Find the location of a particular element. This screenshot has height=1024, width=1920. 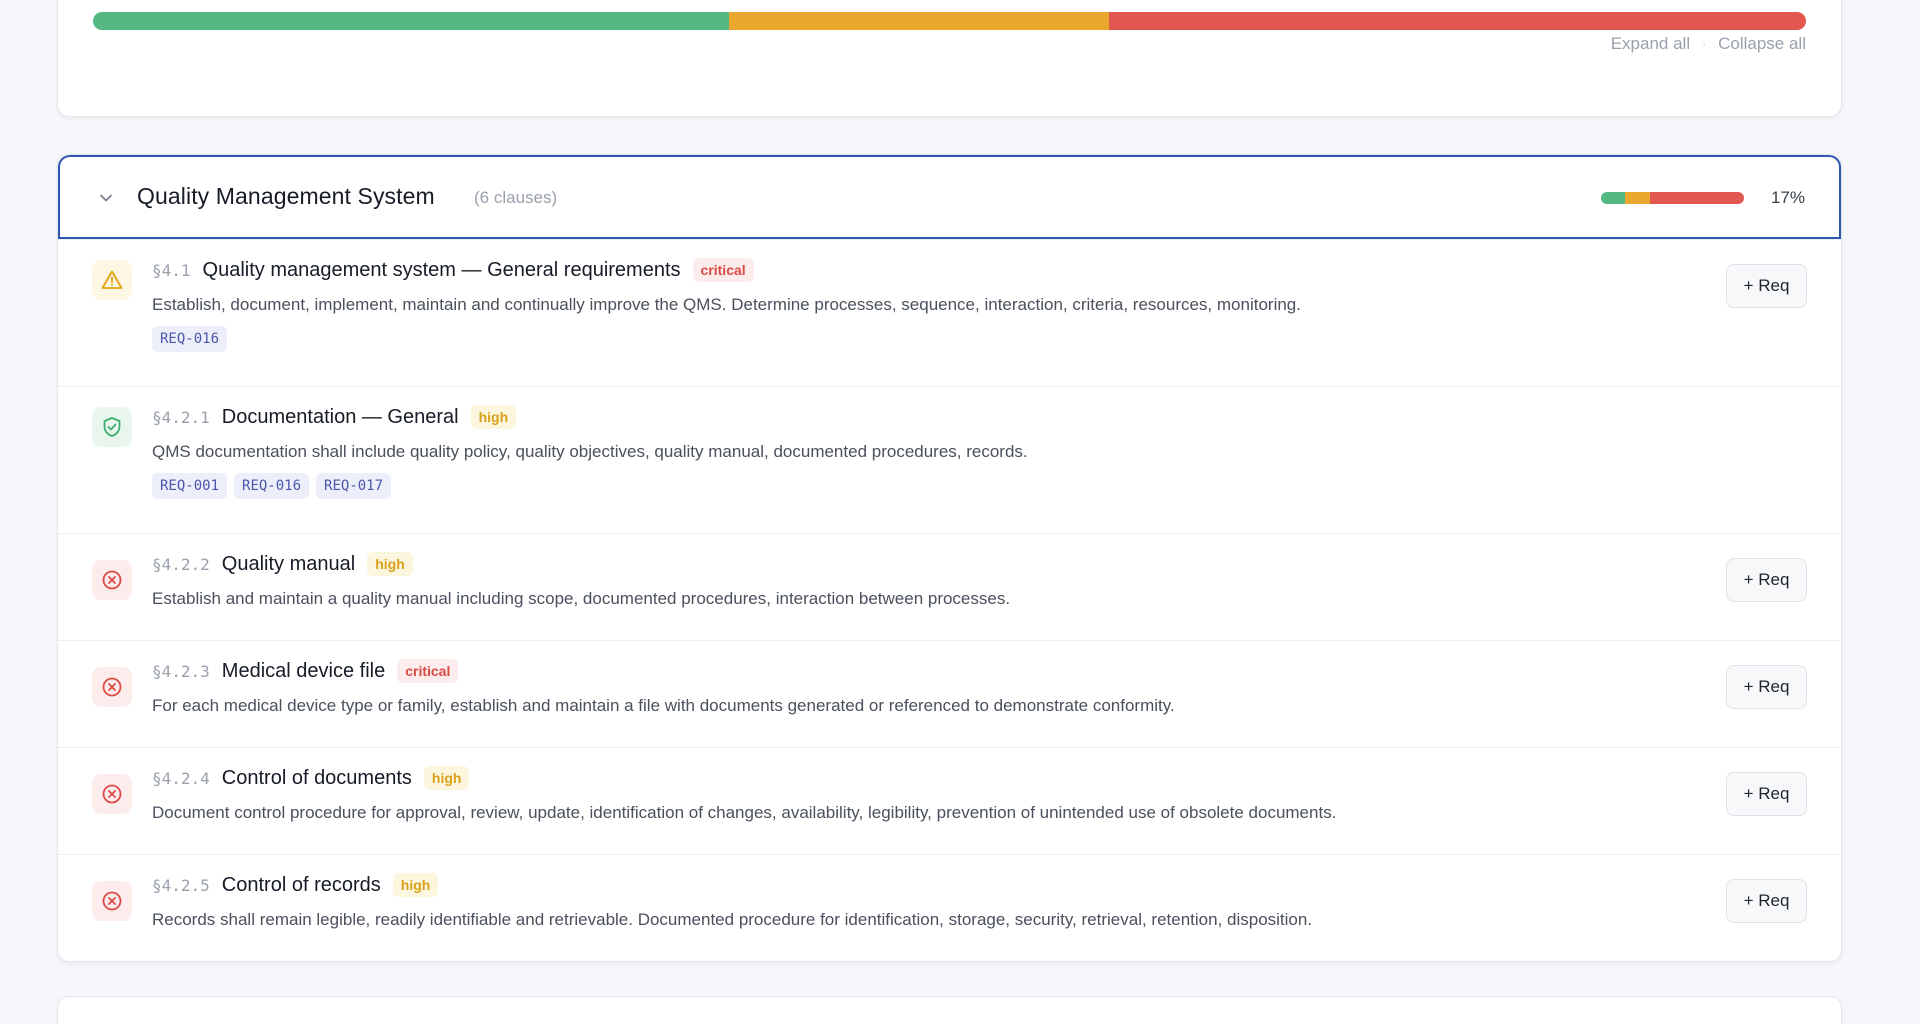

clause-heading: §4.2.5 Control of records high is located at coordinates (295, 885).